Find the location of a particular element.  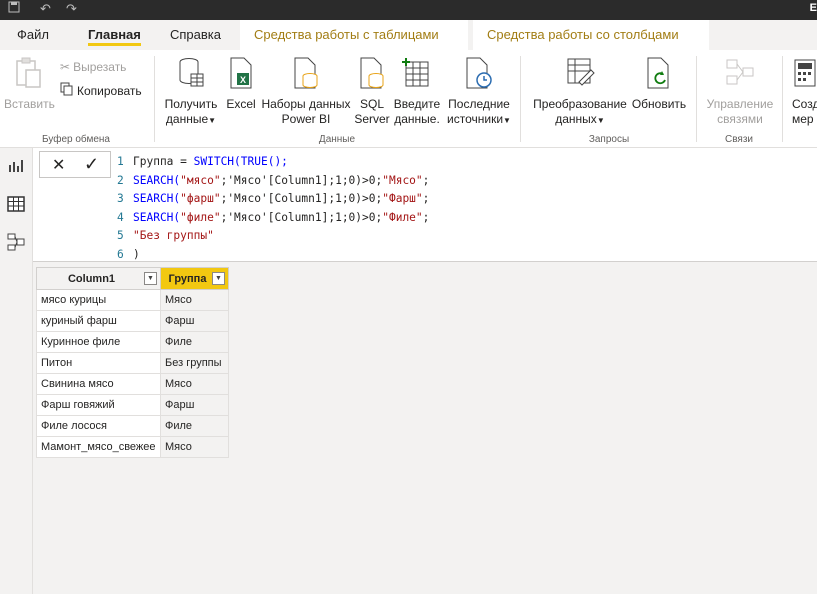

copy-button: Копировать is located at coordinates (101, 90).